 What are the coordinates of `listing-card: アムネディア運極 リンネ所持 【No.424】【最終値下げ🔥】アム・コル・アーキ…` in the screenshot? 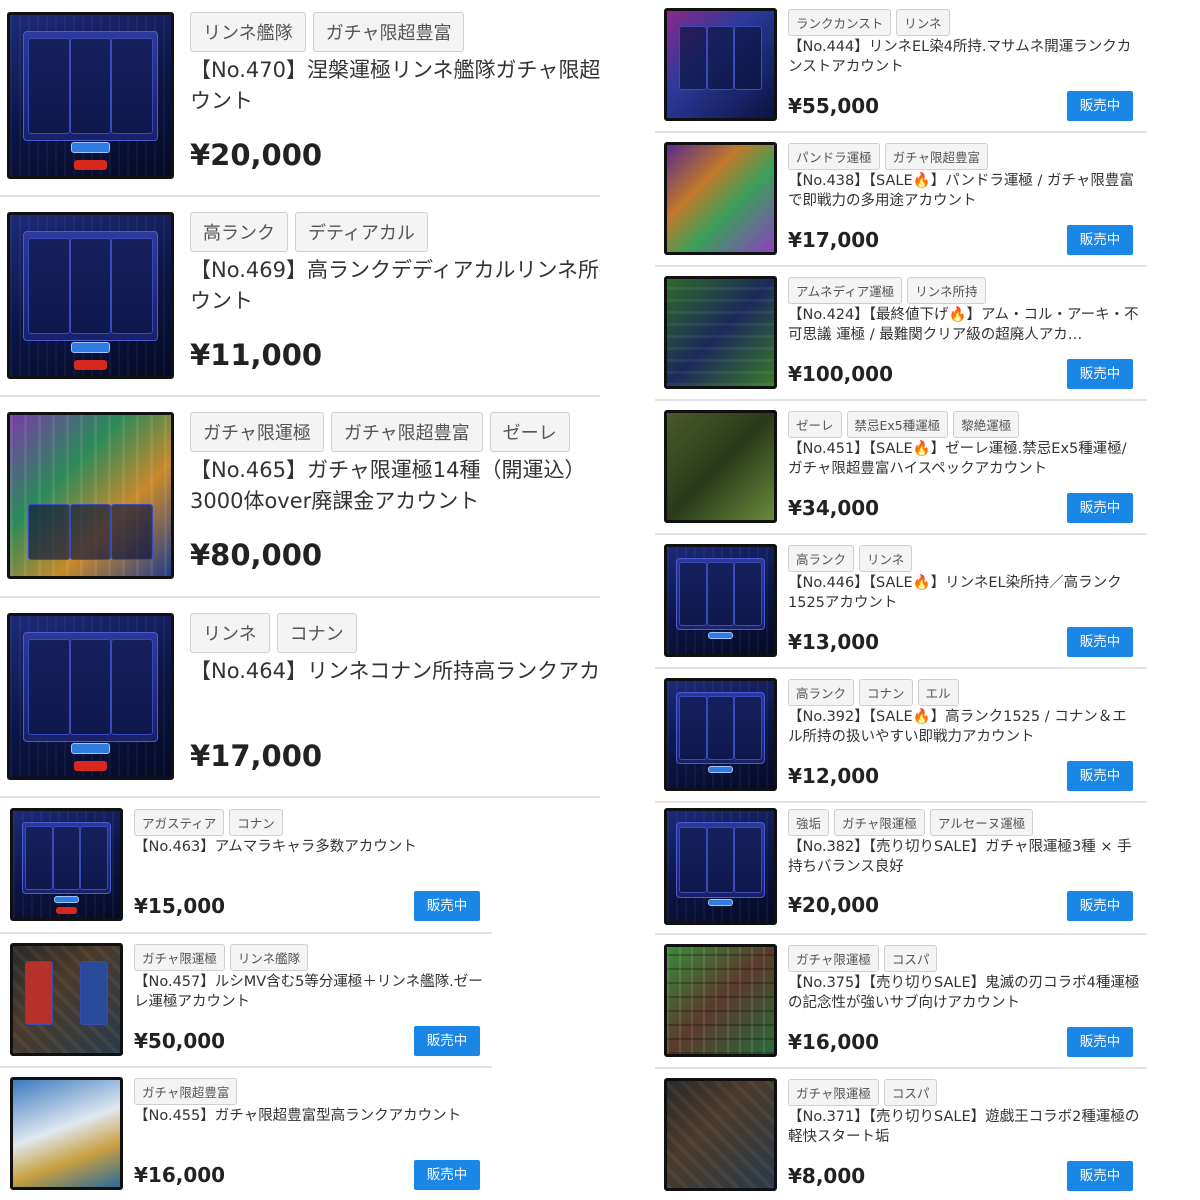 It's located at (901, 334).